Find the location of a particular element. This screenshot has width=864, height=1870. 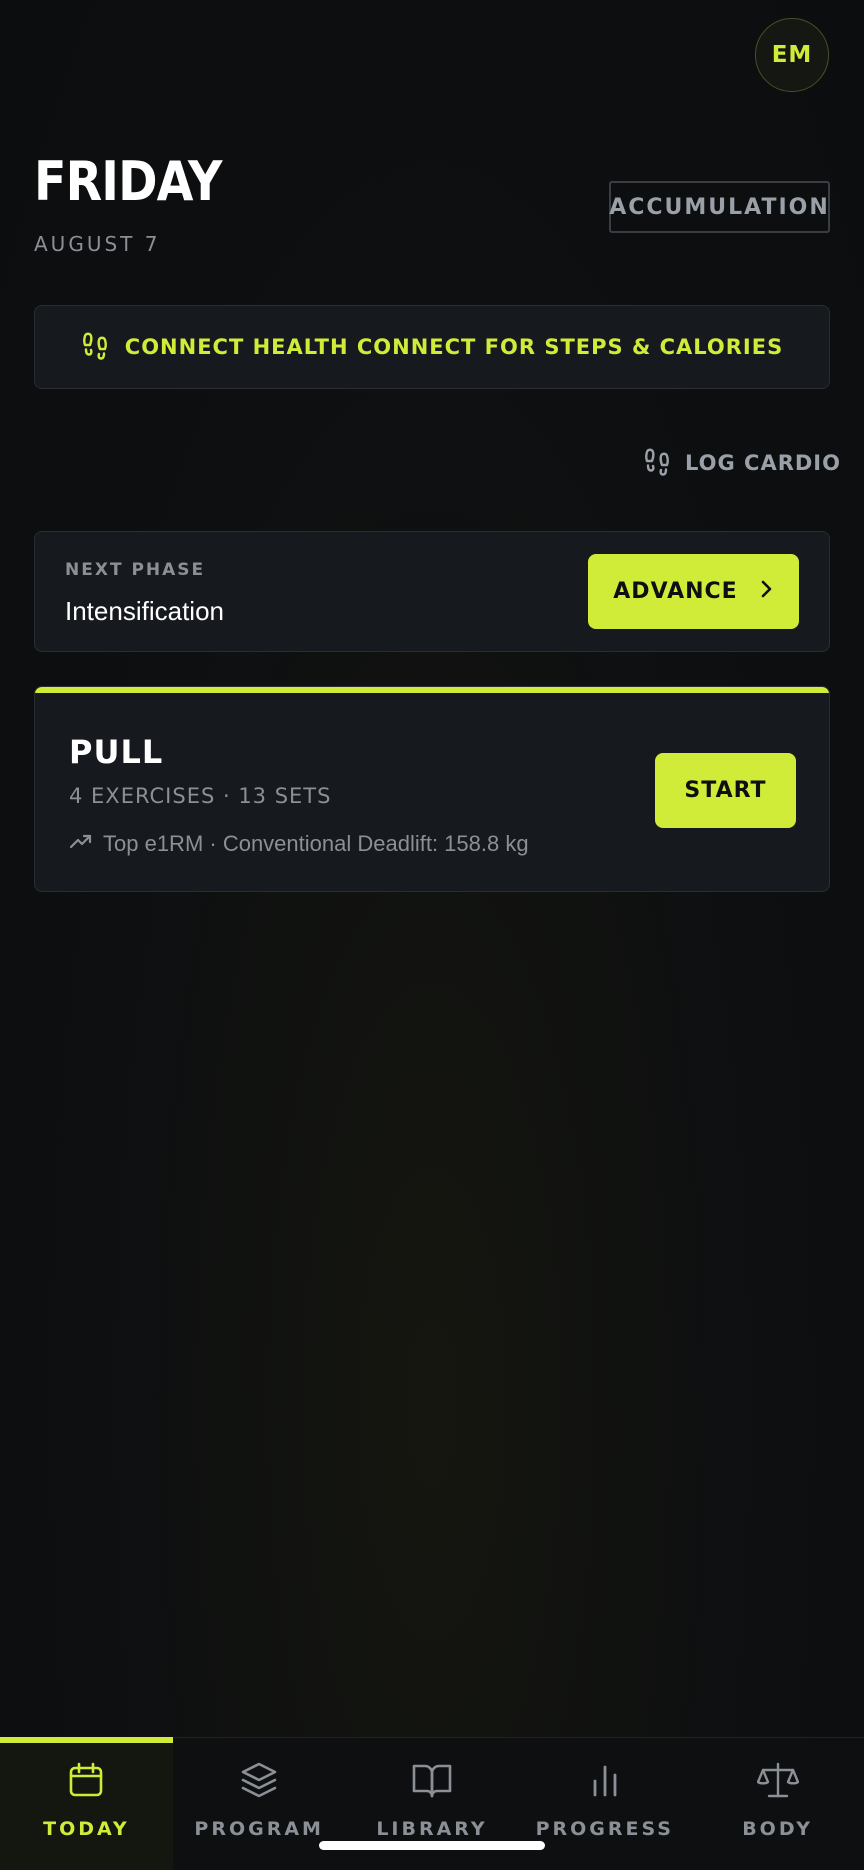

log-cardio-button: LOG CARDIO is located at coordinates (742, 463).